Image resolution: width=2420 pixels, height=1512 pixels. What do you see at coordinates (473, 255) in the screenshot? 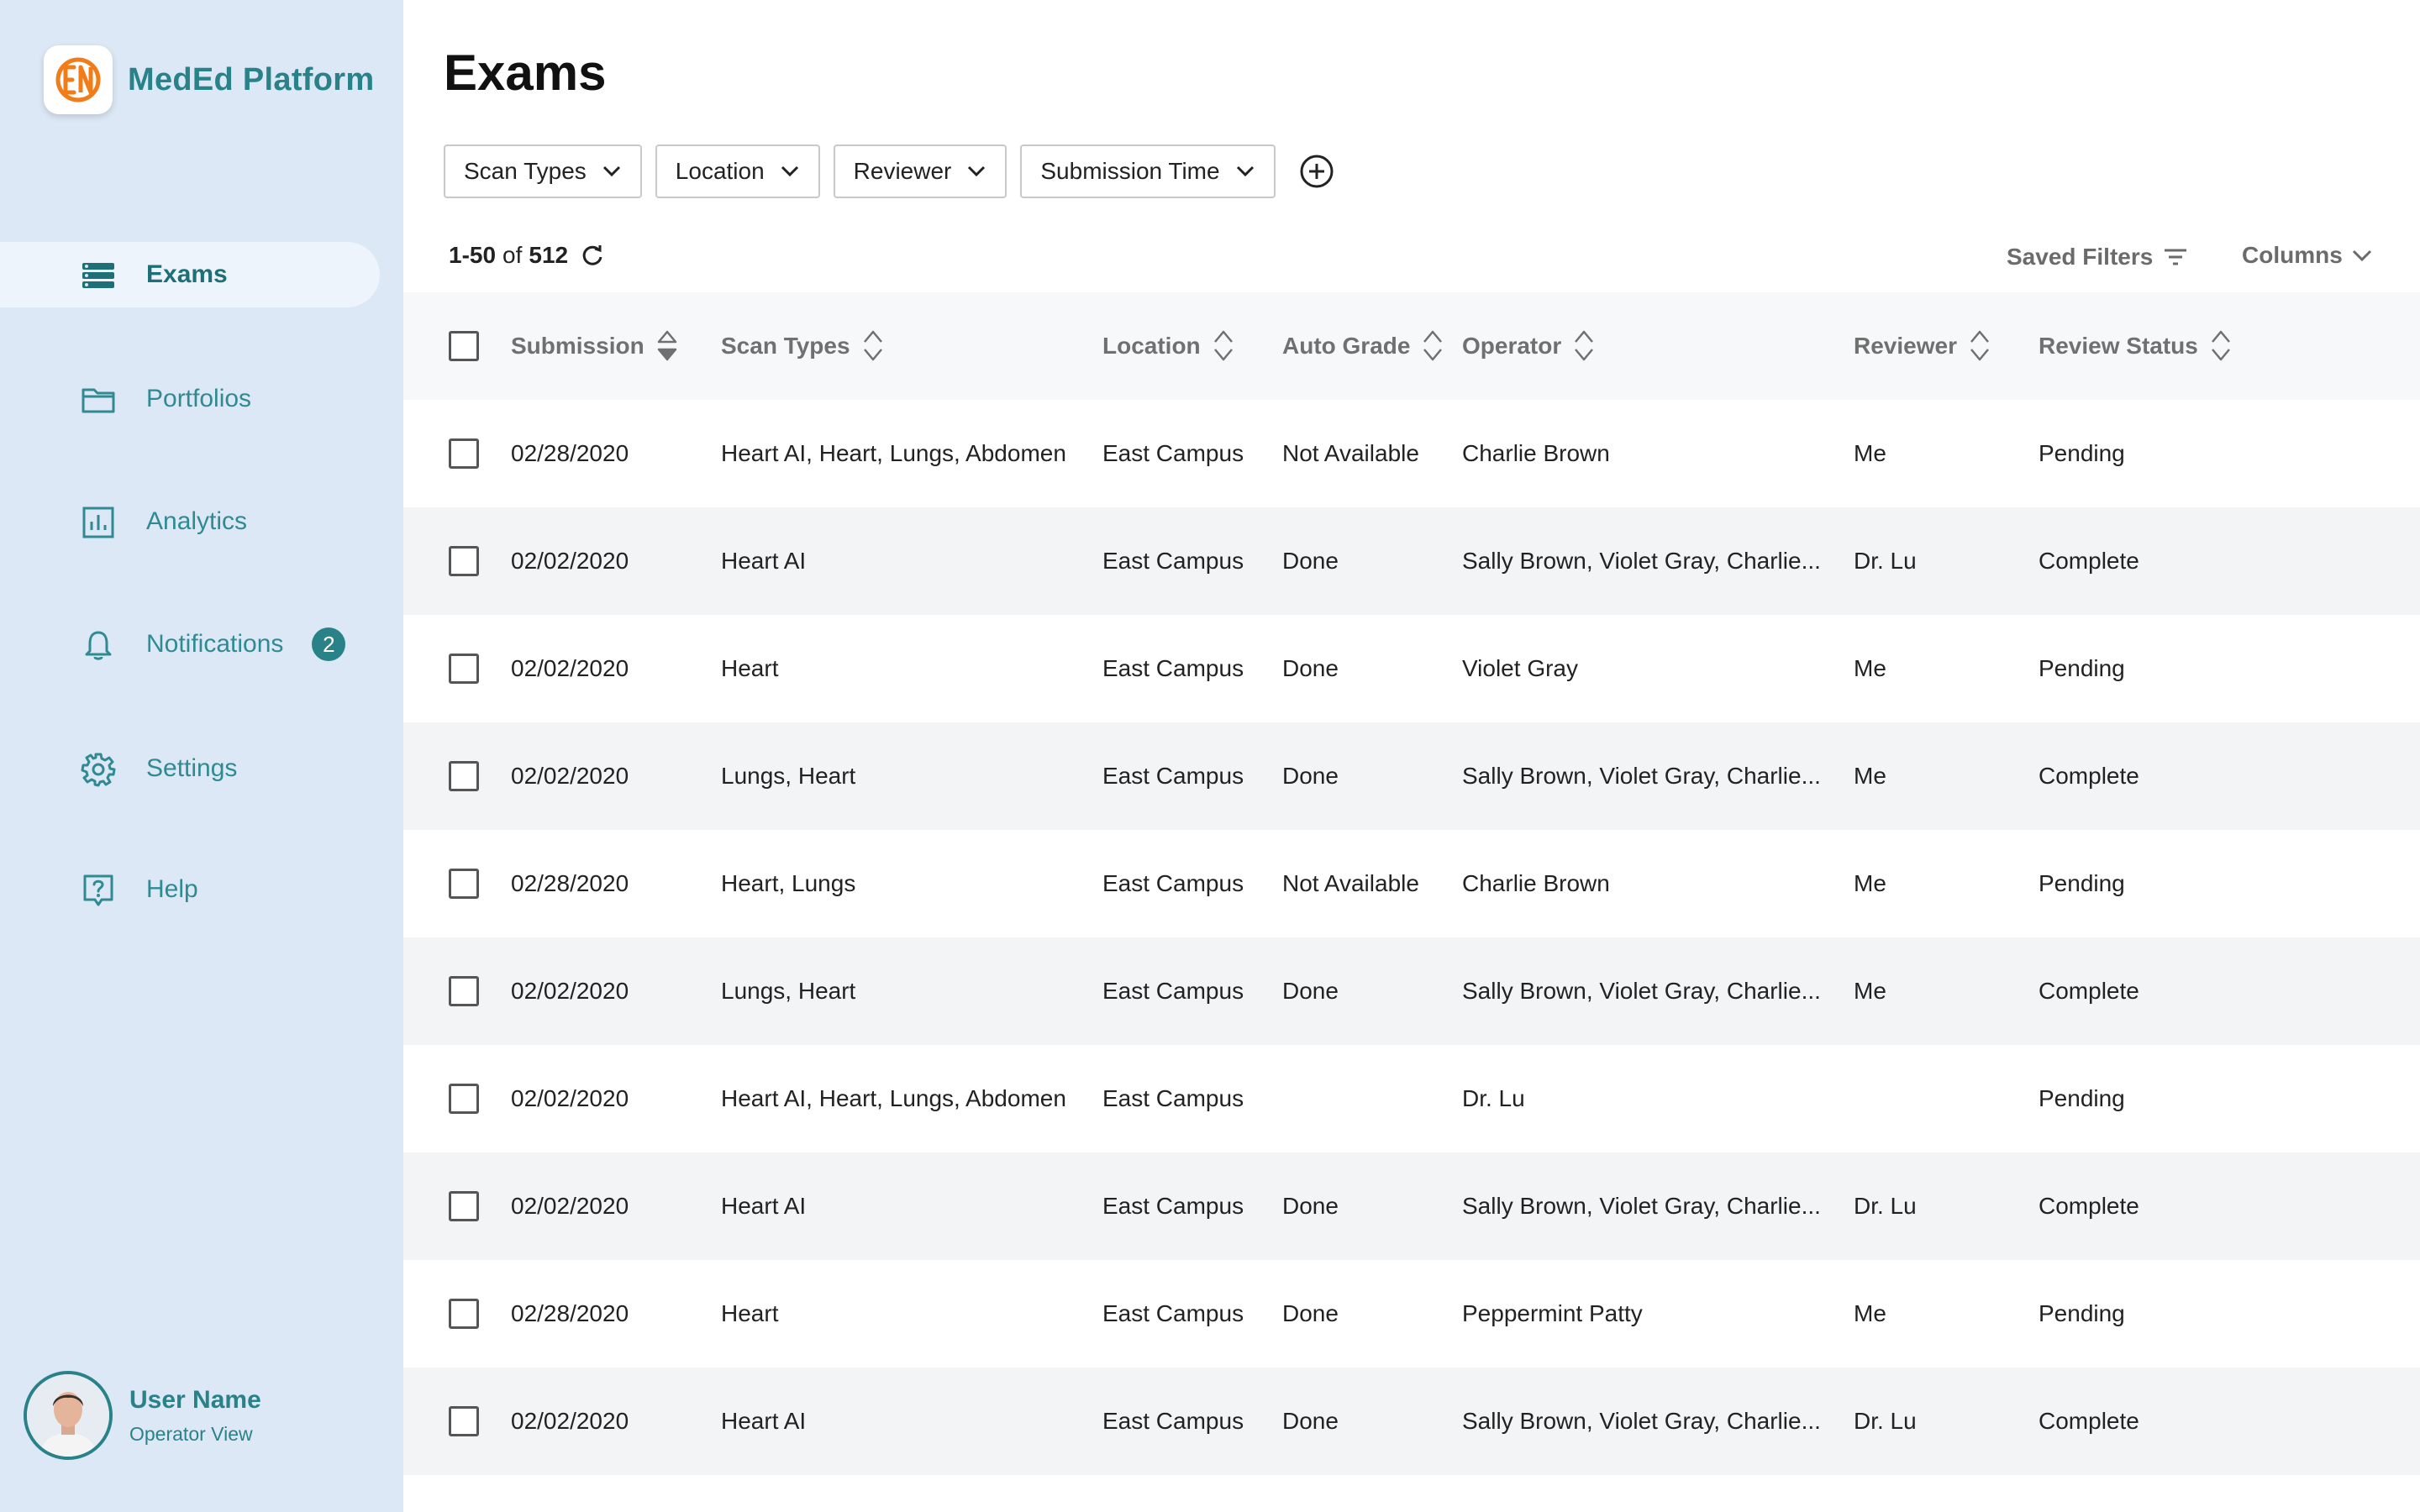
I see `result-range: 1-50` at bounding box center [473, 255].